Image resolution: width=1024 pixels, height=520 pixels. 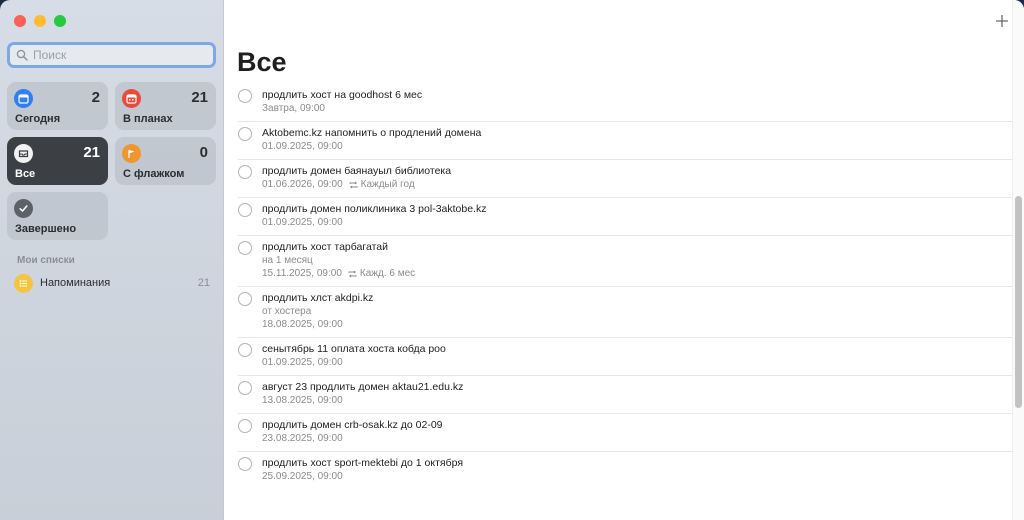 I want to click on smart-list-count: 2, so click(x=95, y=97).